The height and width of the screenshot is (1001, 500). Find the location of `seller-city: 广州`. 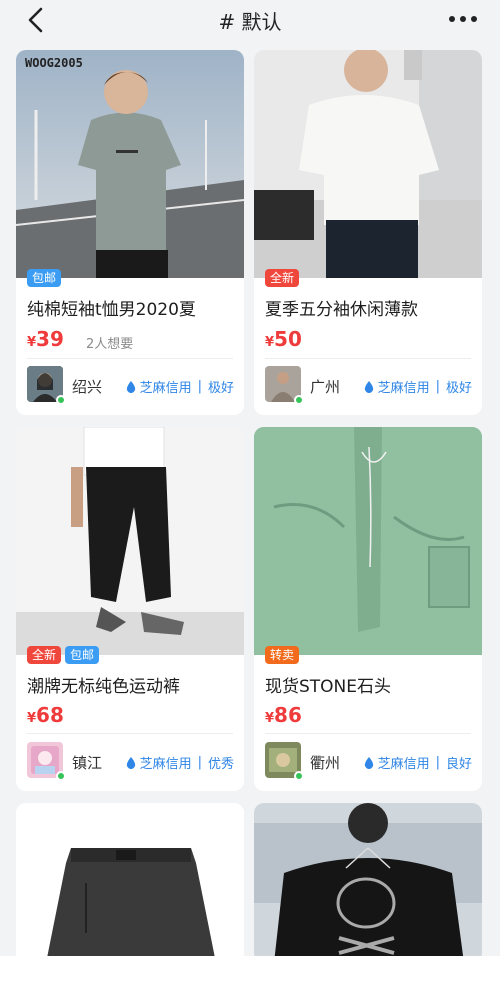

seller-city: 广州 is located at coordinates (325, 387).